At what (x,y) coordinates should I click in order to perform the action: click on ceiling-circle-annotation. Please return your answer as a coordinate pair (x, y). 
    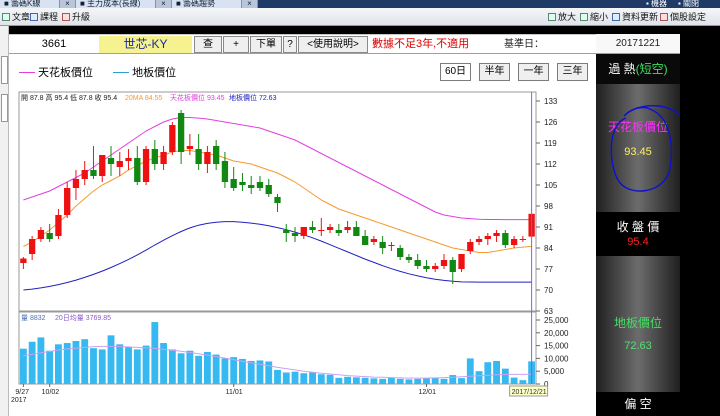
    Looking at the image, I should click on (645, 148).